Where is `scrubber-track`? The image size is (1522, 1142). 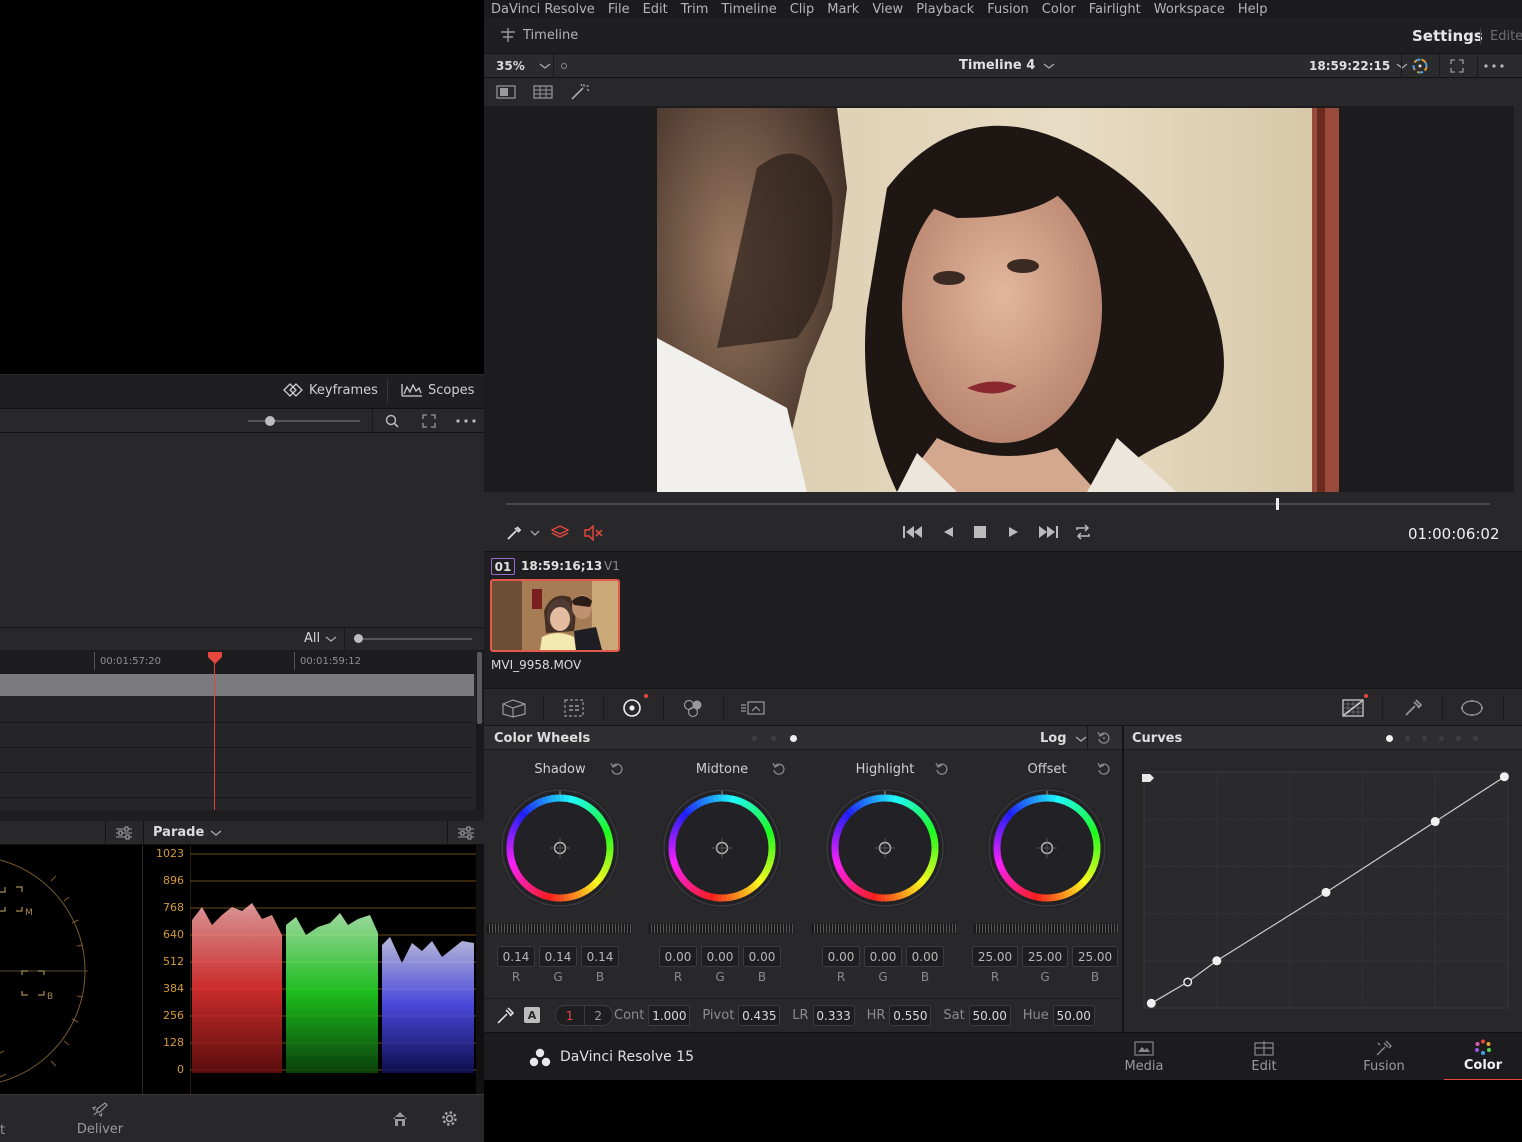
scrubber-track is located at coordinates (998, 504).